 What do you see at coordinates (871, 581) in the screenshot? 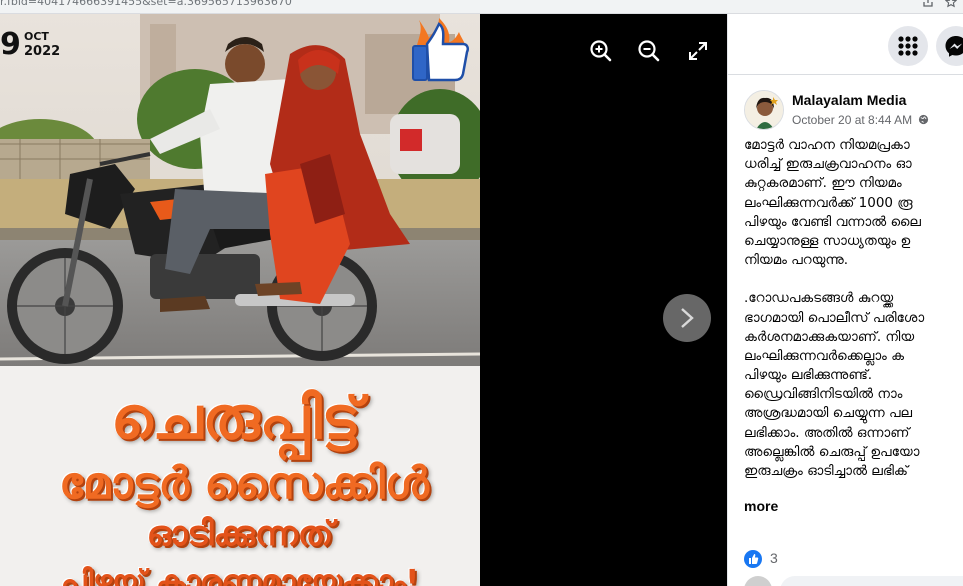
I see `comment-input` at bounding box center [871, 581].